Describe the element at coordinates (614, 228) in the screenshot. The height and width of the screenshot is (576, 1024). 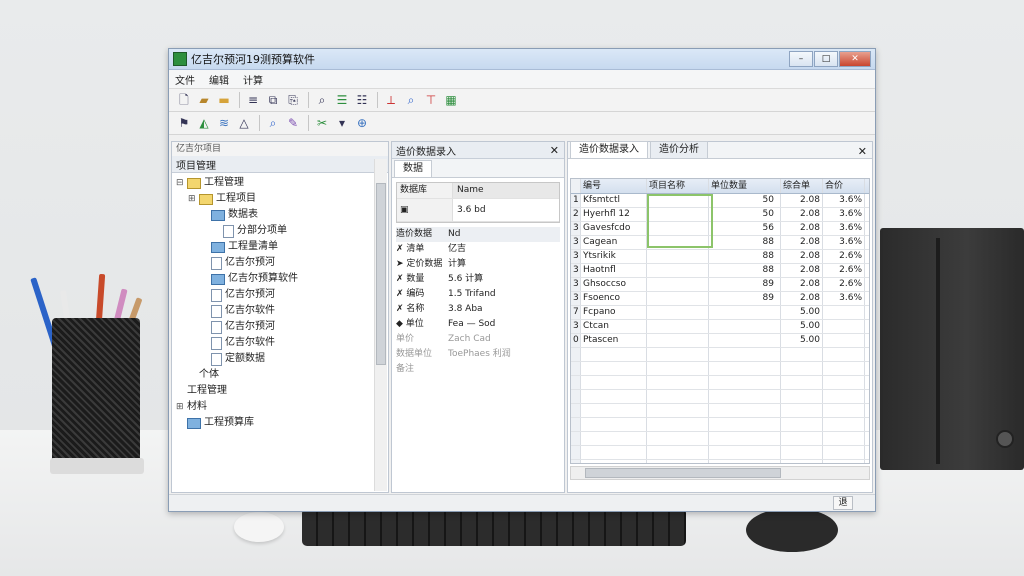
I see `table-cell: Gavesfcdo` at that location.